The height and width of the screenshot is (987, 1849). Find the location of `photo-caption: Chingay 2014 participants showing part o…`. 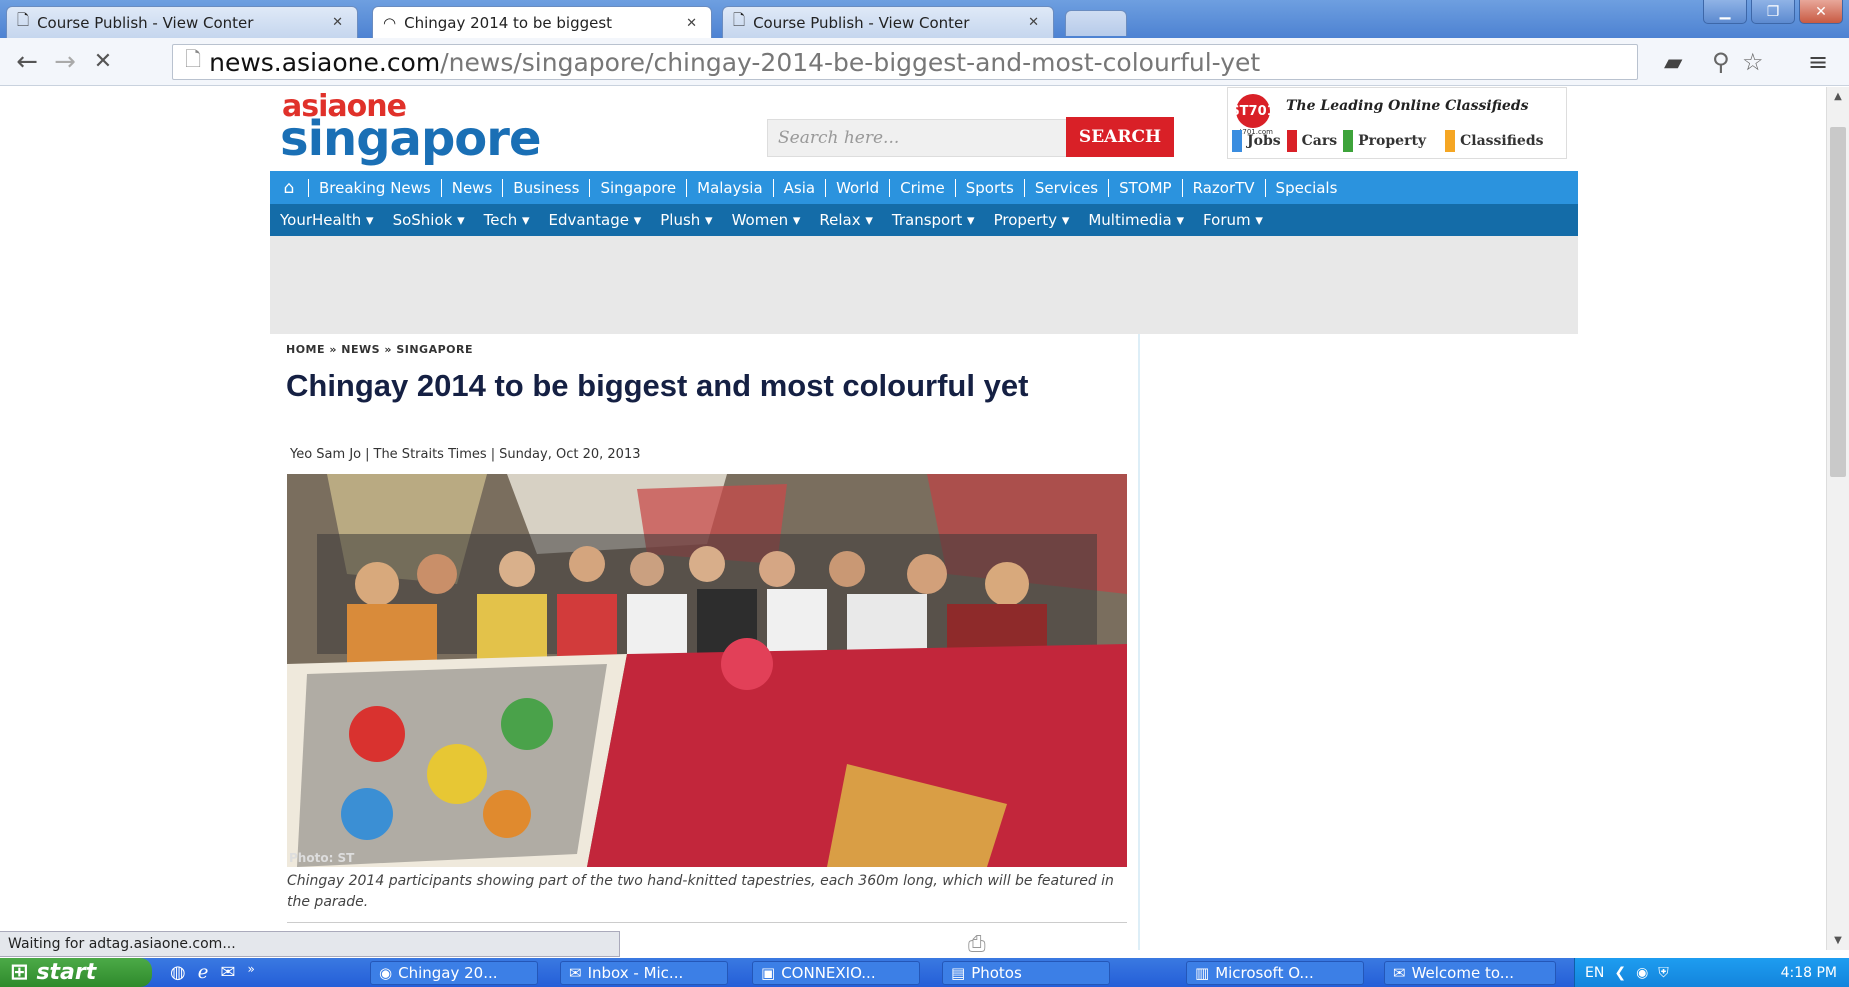

photo-caption: Chingay 2014 participants showing part o… is located at coordinates (700, 891).